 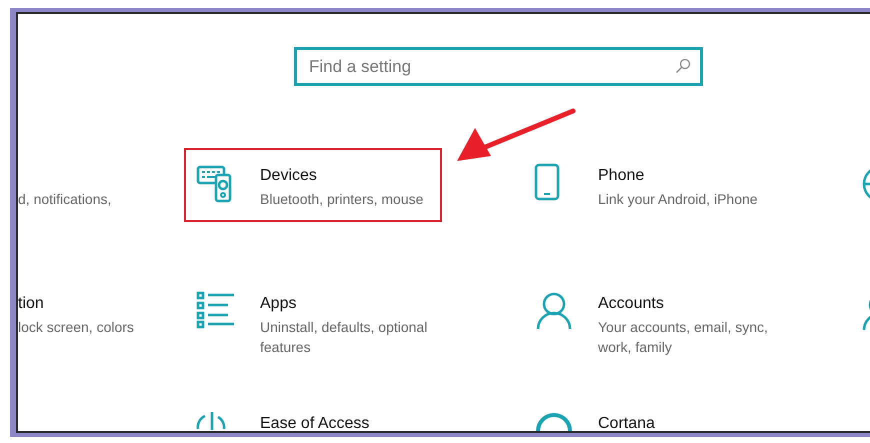 I want to click on tile-title: Ease of Access, so click(x=315, y=422).